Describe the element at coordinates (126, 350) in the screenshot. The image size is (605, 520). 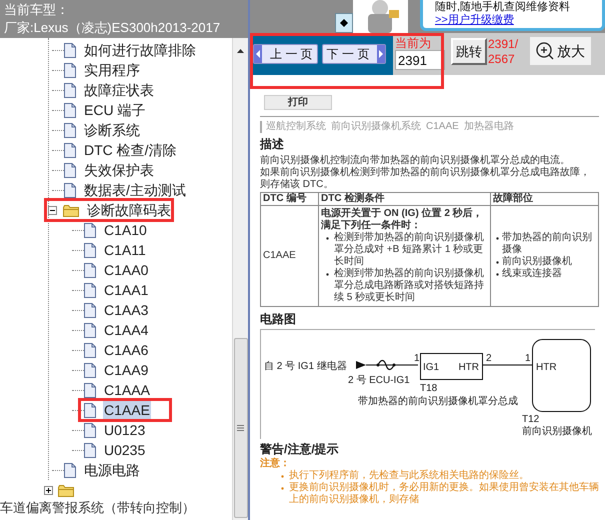
I see `tree-item: C1AA6` at that location.